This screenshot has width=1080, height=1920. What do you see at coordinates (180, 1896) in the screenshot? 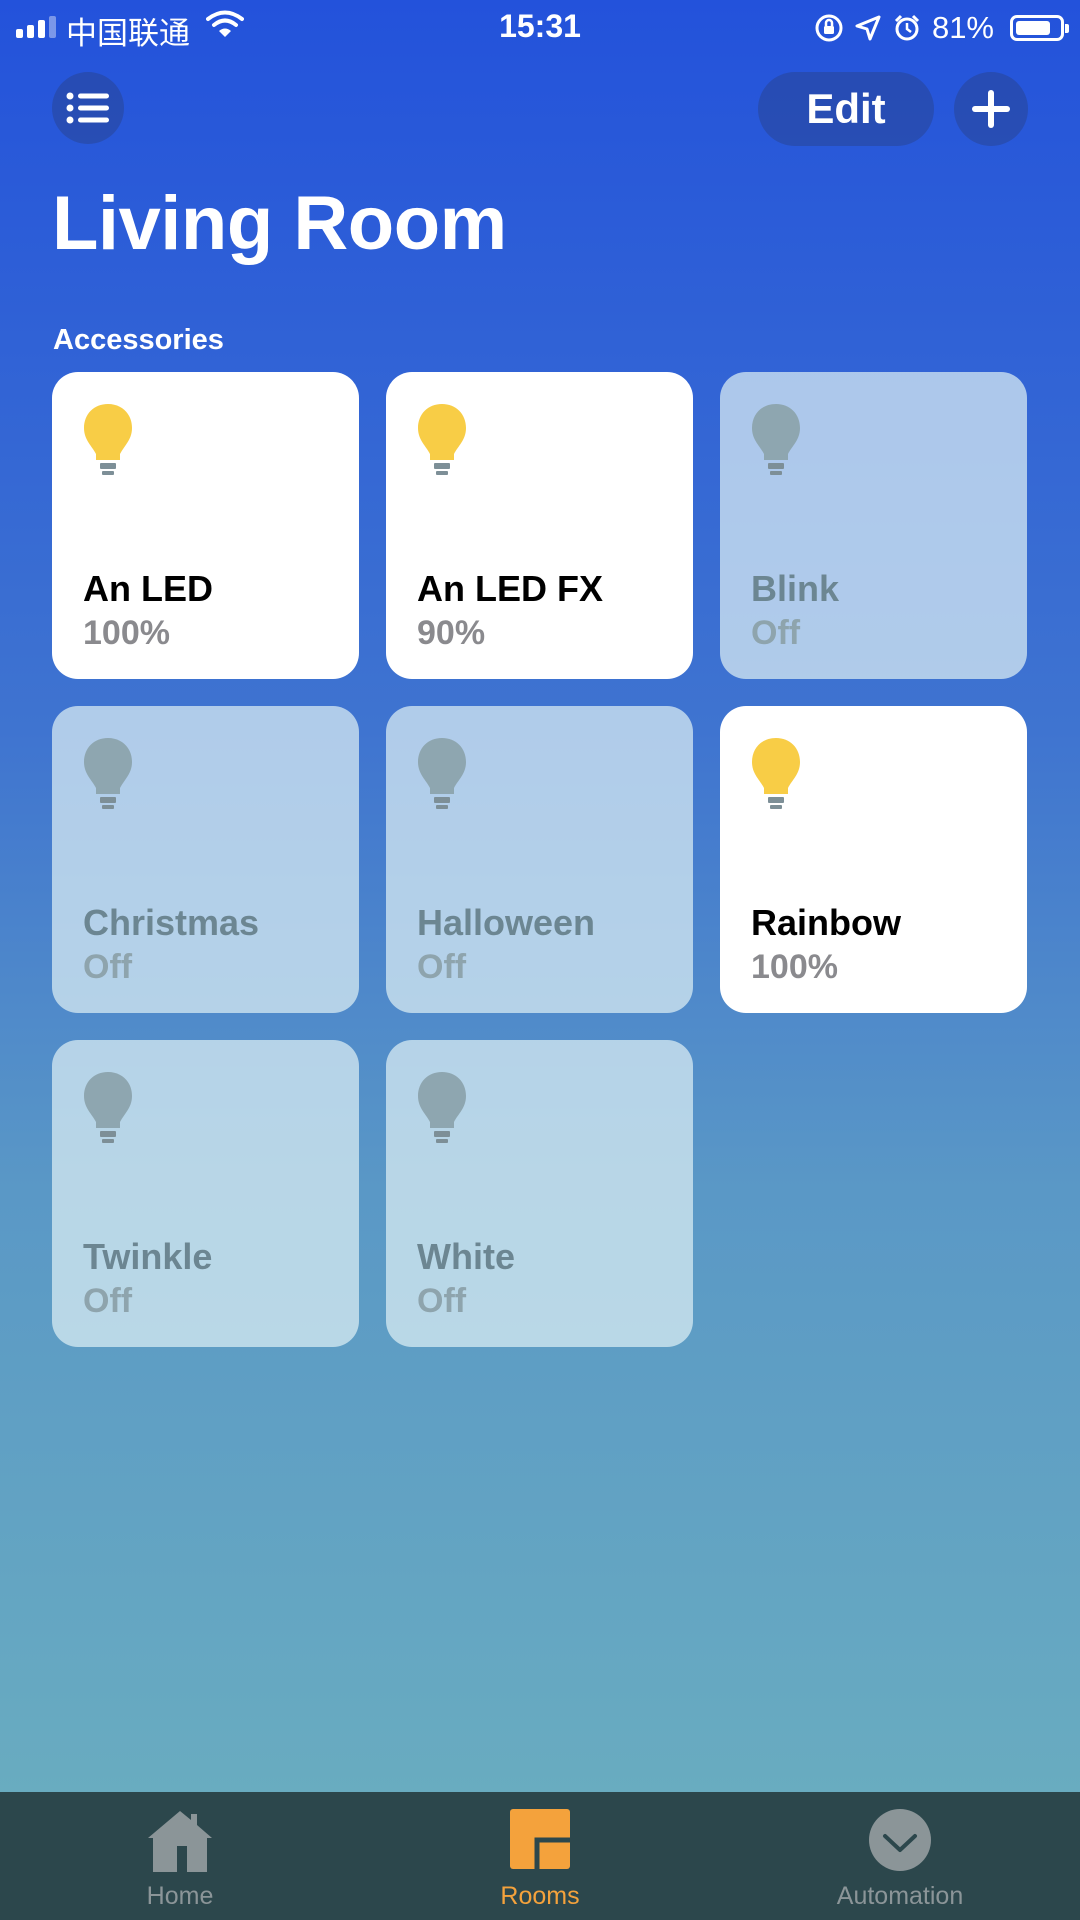
I see `tab-home-label: Home` at bounding box center [180, 1896].